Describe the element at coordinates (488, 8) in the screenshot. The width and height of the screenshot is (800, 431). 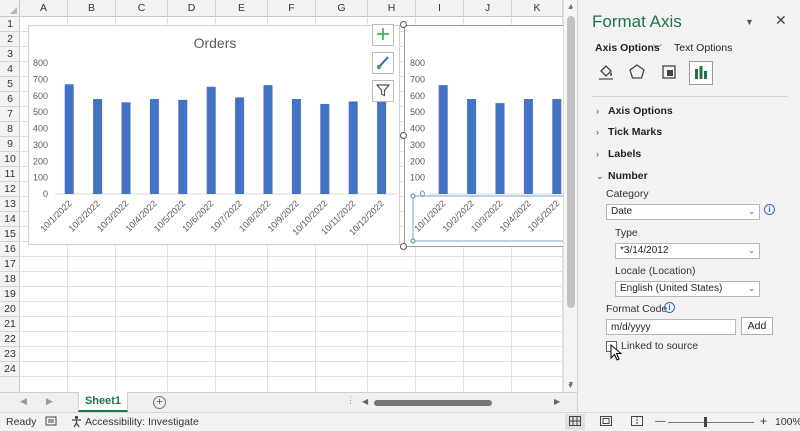
I see `column-header: J` at that location.